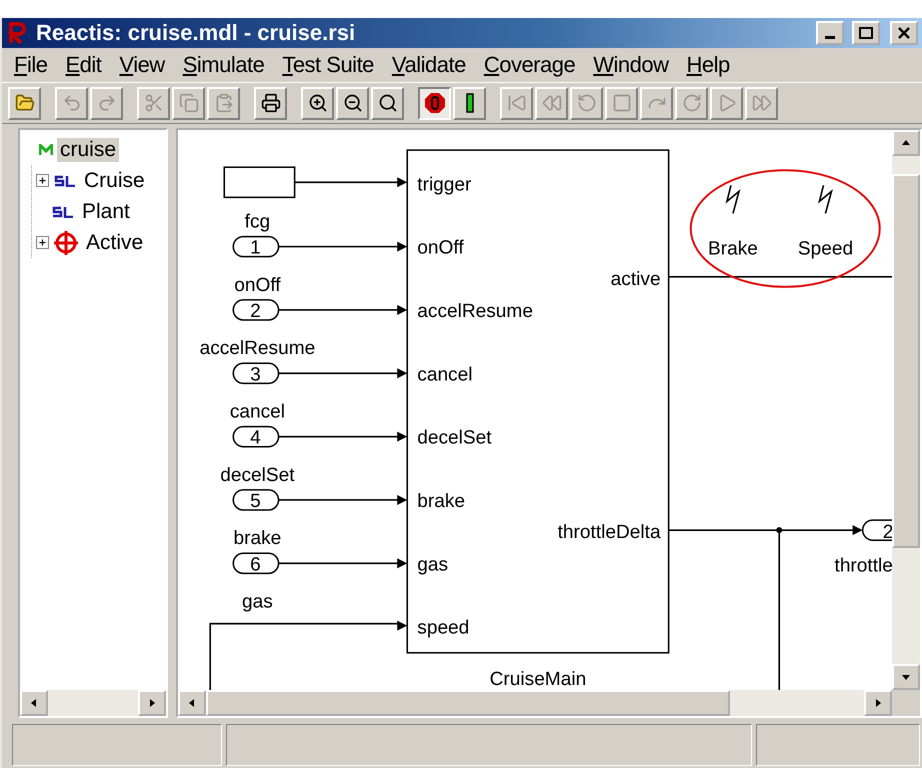 This screenshot has width=922, height=768. I want to click on port-label: cancel, so click(258, 412).